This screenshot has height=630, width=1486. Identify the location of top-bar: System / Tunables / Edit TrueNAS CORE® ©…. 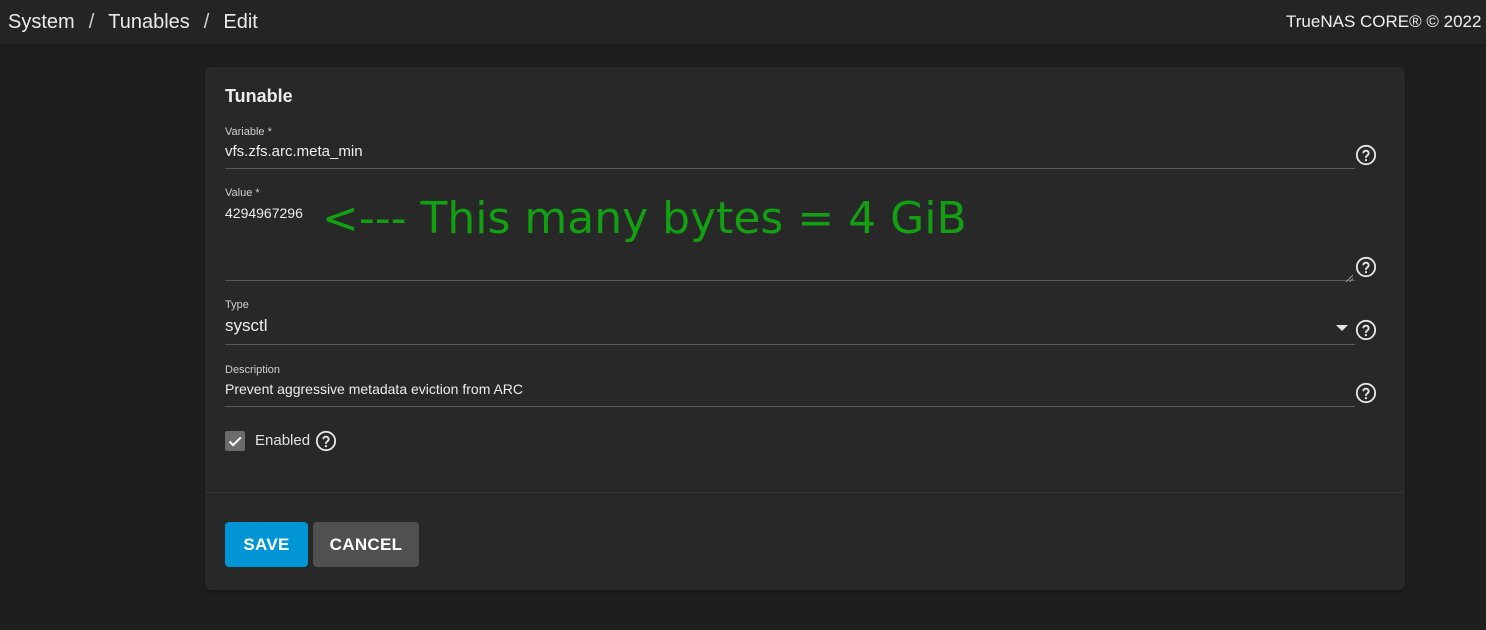
(743, 22).